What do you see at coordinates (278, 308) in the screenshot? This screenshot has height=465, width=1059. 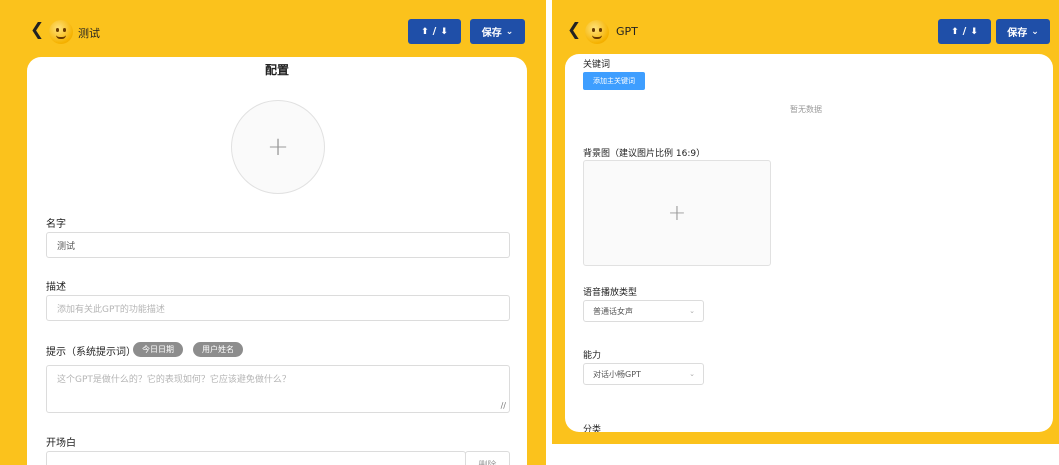 I see `description-input: 添加有关此GPT的功能描述` at bounding box center [278, 308].